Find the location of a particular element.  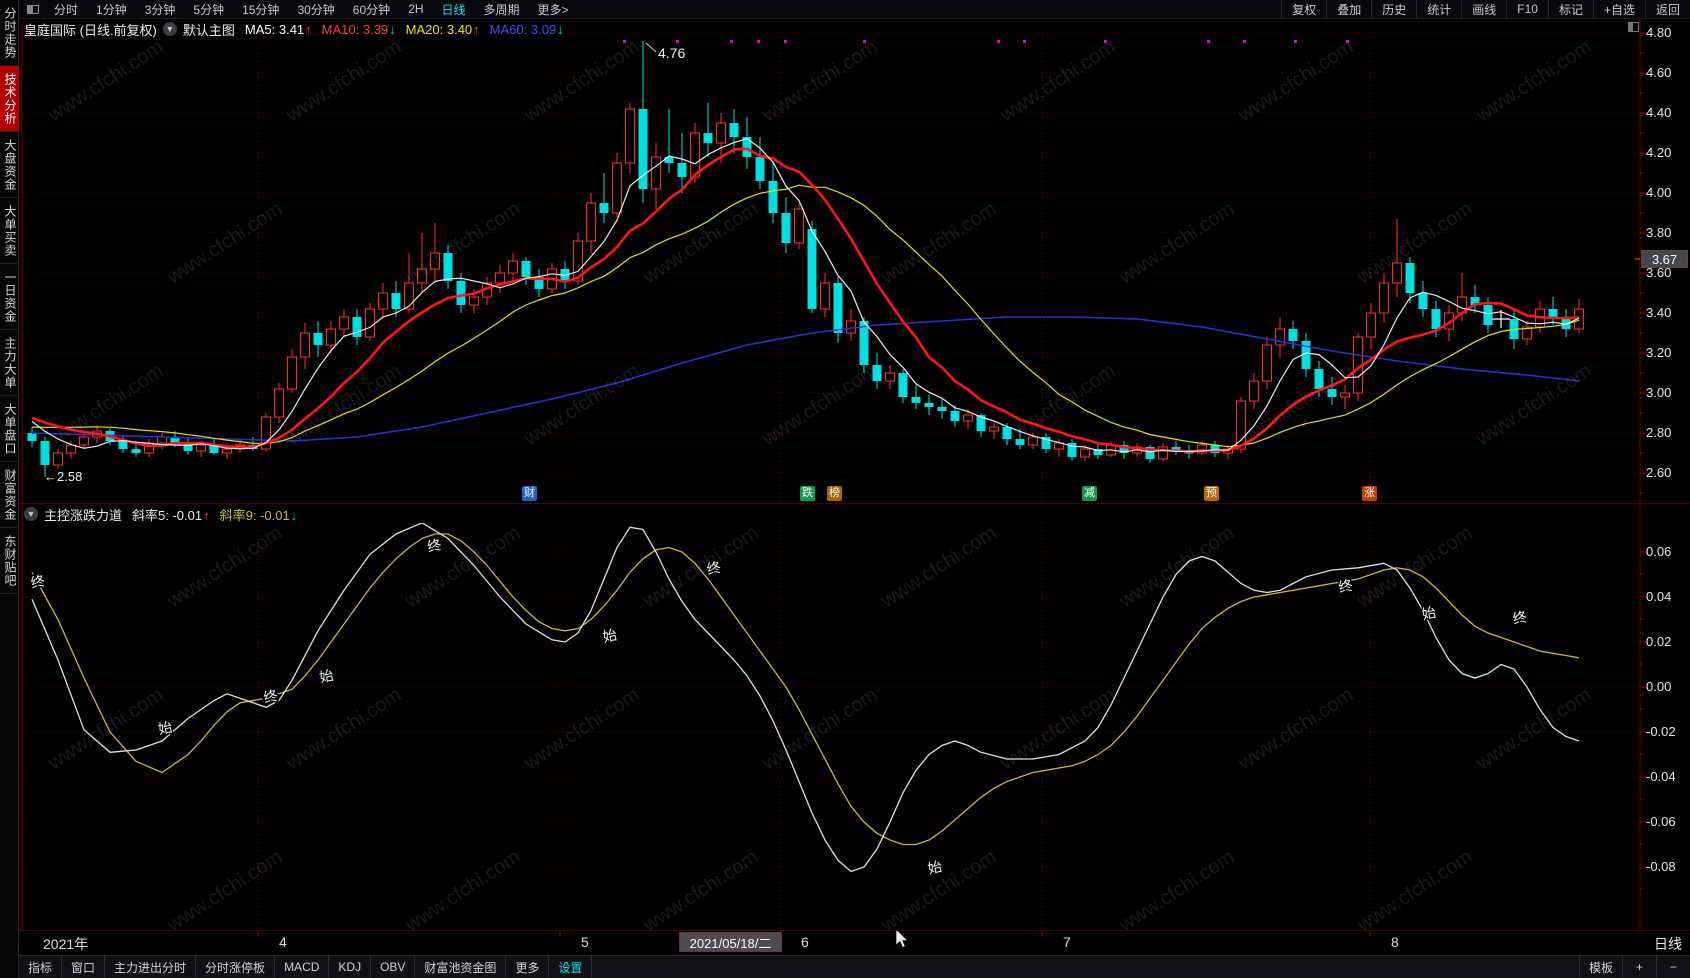

menu-item-3分钟: 3分钟 is located at coordinates (160, 9).